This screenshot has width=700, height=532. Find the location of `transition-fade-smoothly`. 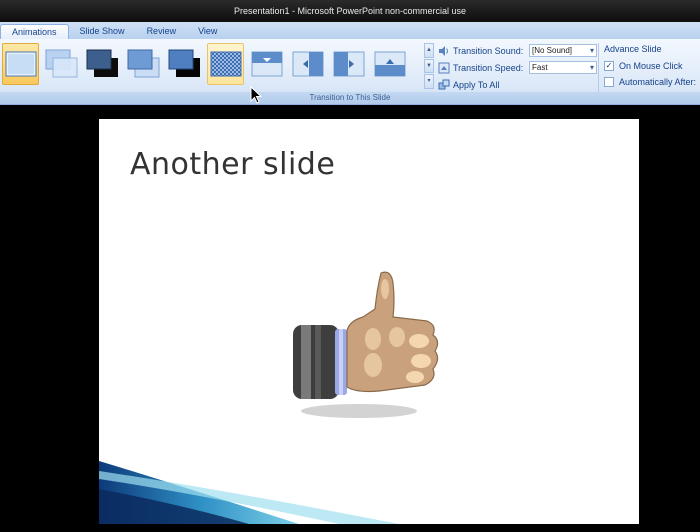

transition-fade-smoothly is located at coordinates (61, 64).